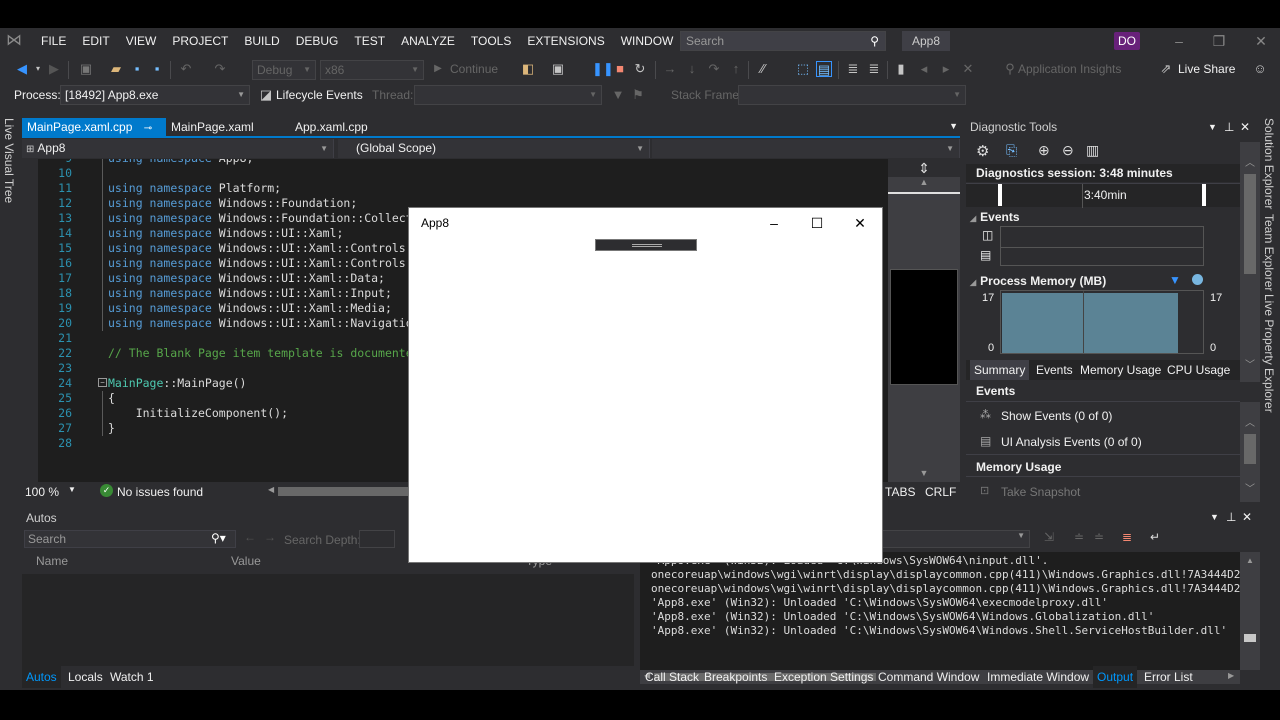  Describe the element at coordinates (1054, 370) in the screenshot. I see `tab-events: Events` at that location.